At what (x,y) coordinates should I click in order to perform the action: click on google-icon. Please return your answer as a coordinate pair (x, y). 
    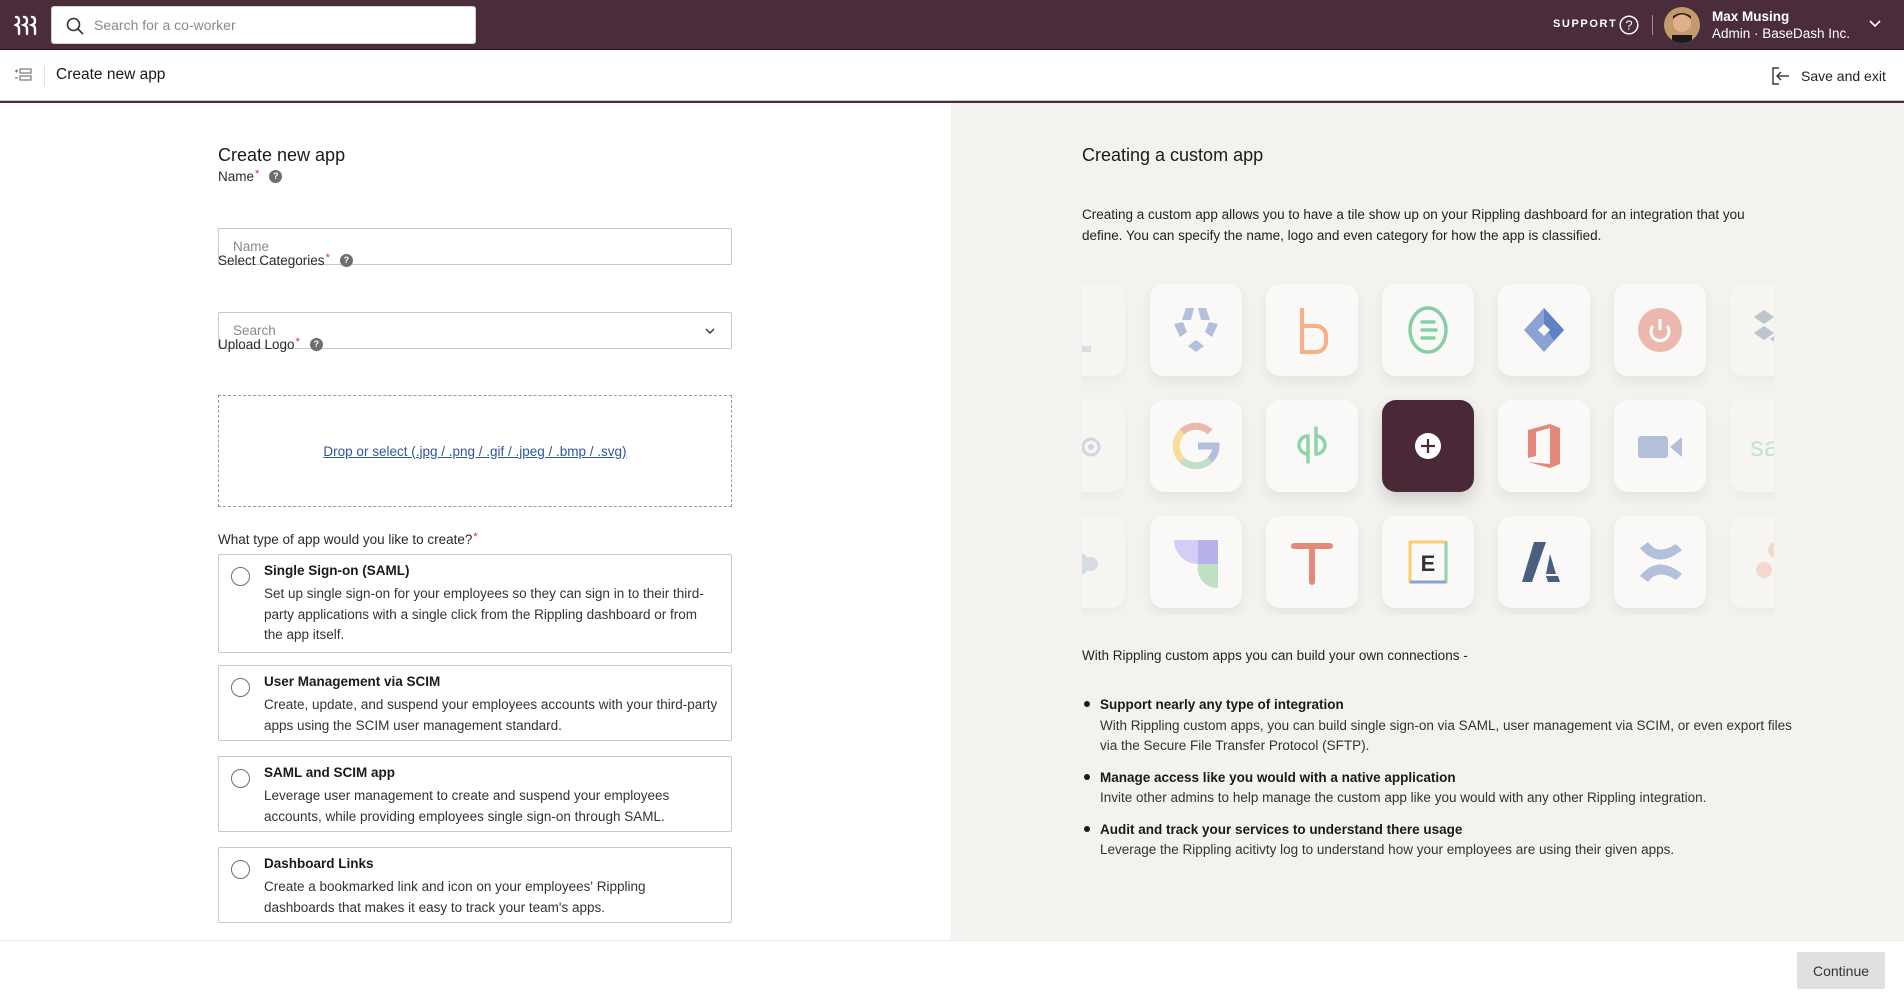
    Looking at the image, I should click on (1196, 446).